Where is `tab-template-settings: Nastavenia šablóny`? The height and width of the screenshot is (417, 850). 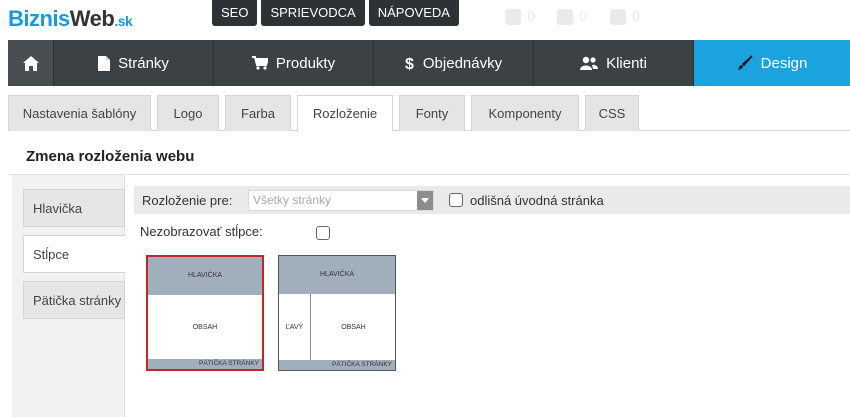
tab-template-settings: Nastavenia šablóny is located at coordinates (79, 113).